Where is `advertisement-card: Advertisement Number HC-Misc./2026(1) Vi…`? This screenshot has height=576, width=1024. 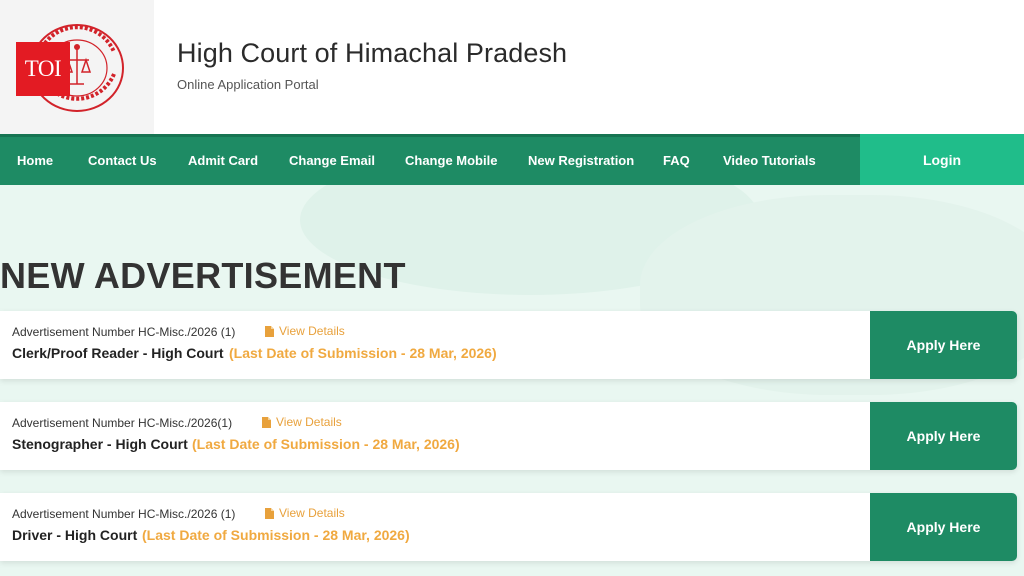 advertisement-card: Advertisement Number HC-Misc./2026(1) Vi… is located at coordinates (508, 436).